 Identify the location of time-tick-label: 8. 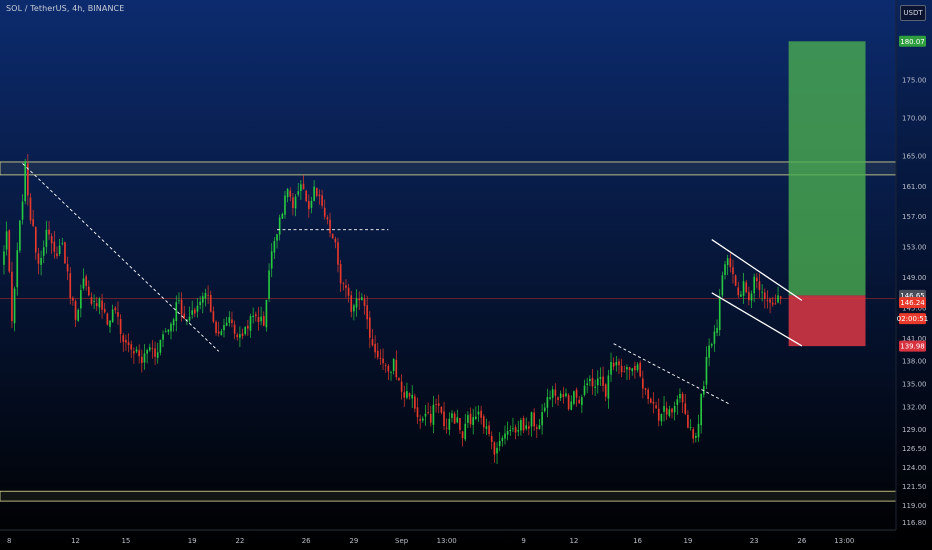
(9, 541).